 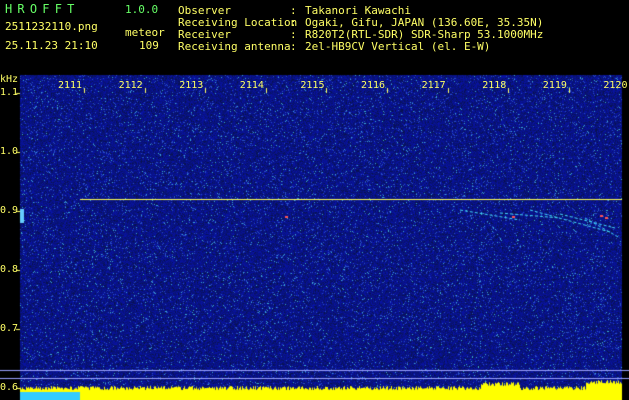 What do you see at coordinates (9, 92) in the screenshot?
I see `y-tick-label: 1.1` at bounding box center [9, 92].